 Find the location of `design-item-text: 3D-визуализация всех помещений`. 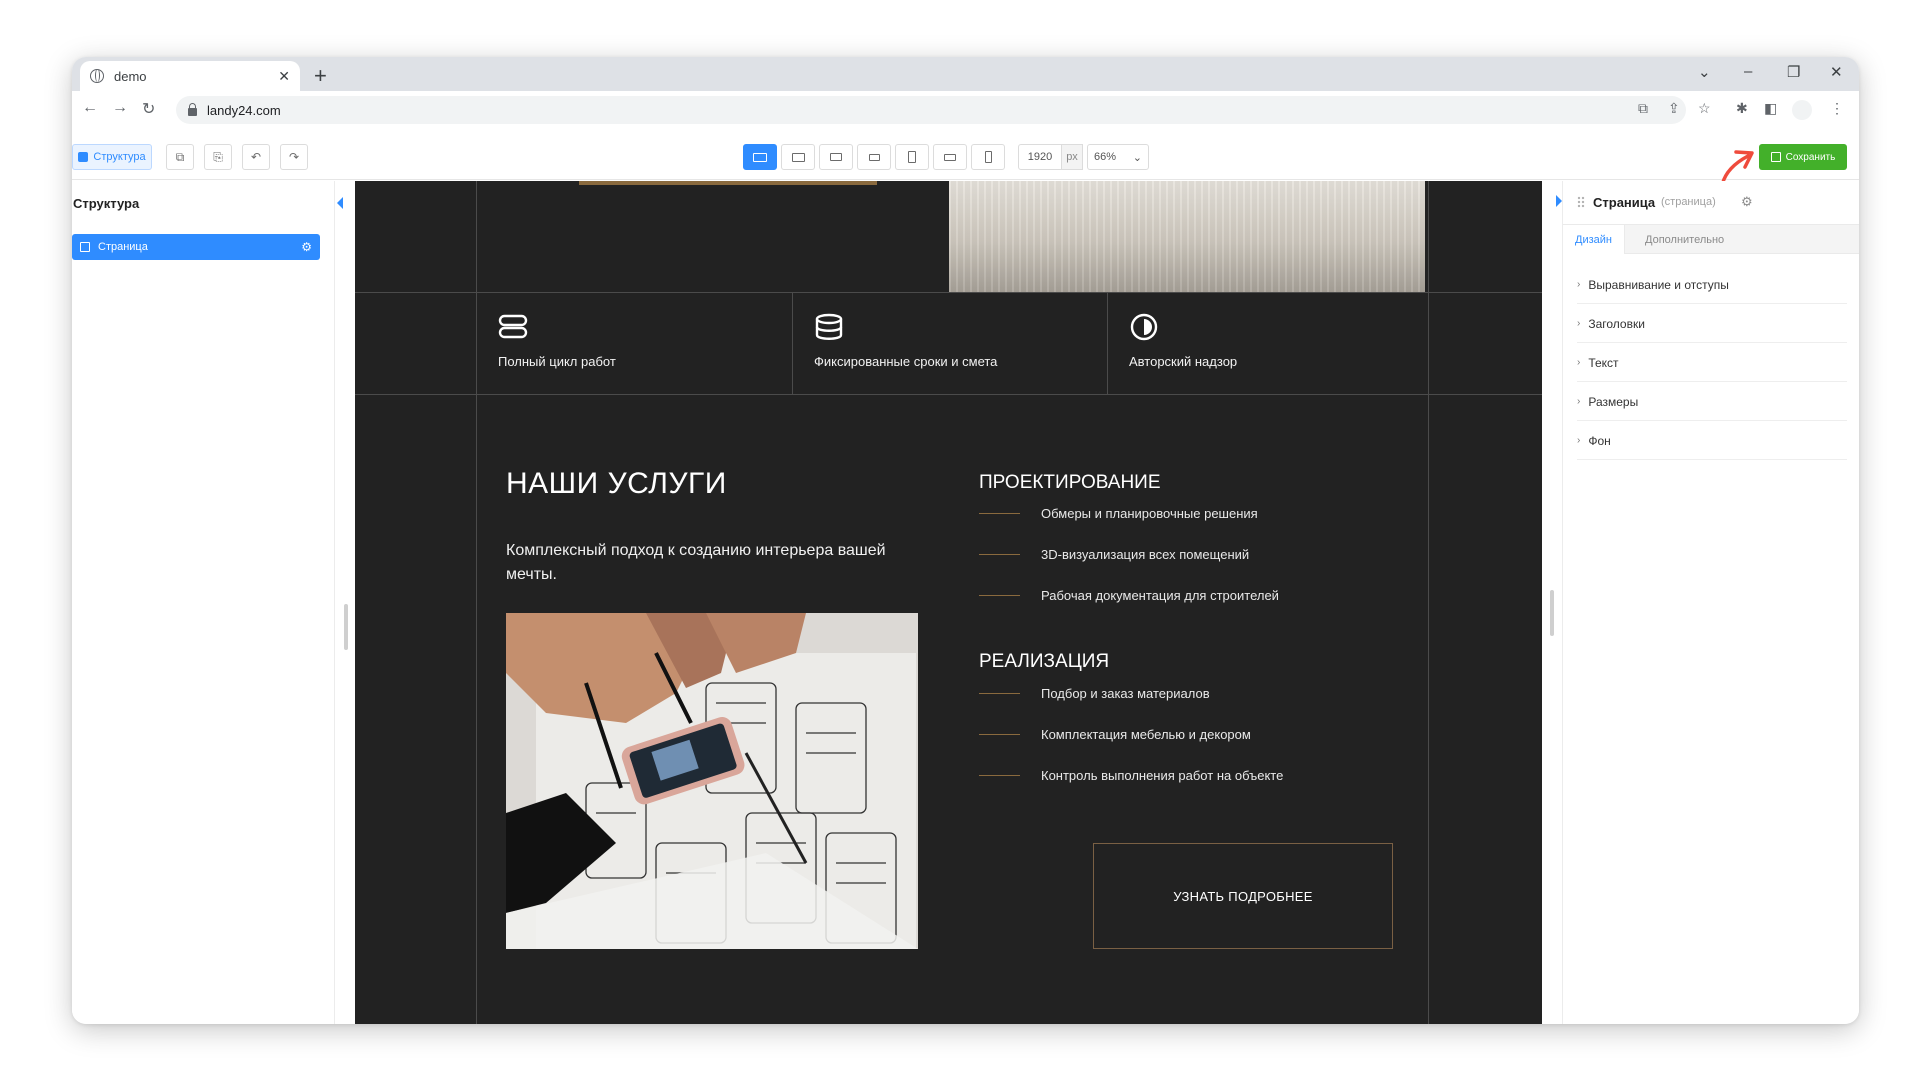

design-item-text: 3D-визуализация всех помещений is located at coordinates (1145, 554).